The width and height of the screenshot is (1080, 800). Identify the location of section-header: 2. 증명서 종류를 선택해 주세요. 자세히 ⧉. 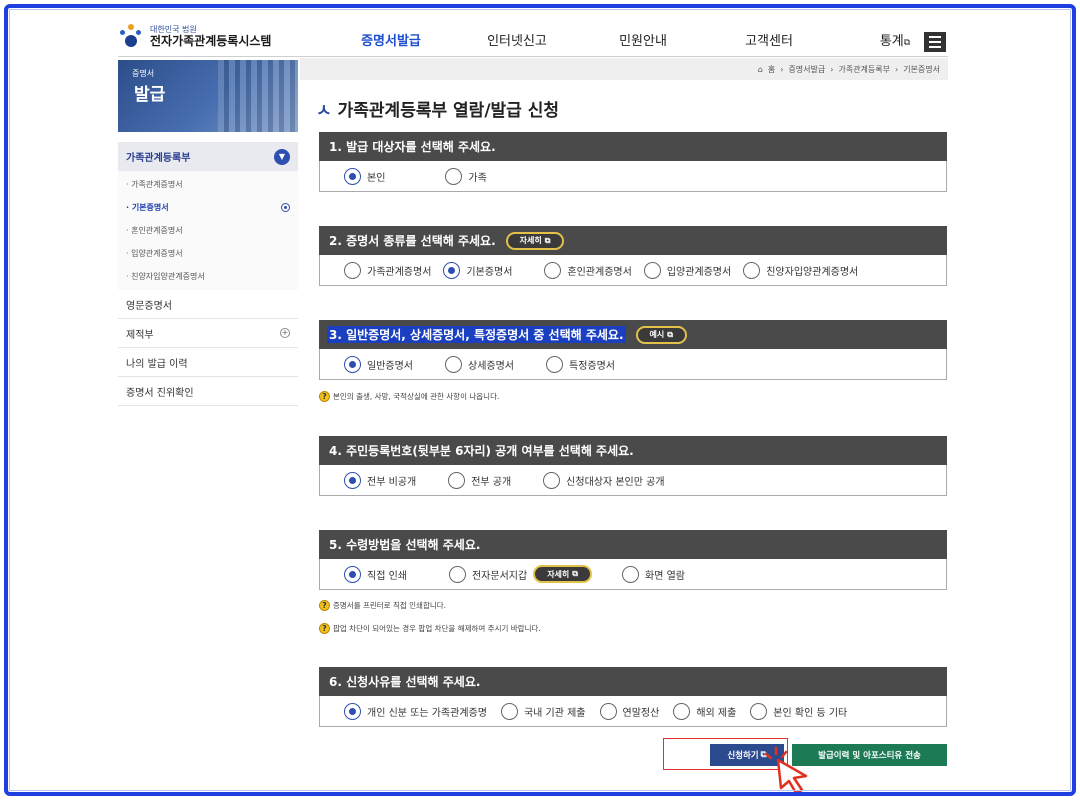
(633, 240).